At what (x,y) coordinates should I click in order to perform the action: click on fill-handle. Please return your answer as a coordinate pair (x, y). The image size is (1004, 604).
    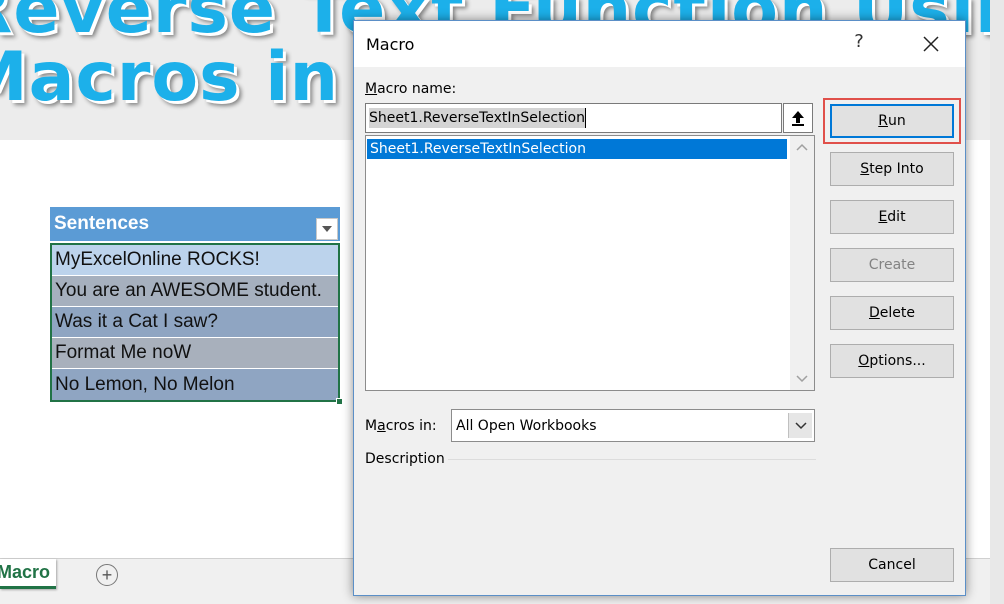
    Looking at the image, I should click on (339, 401).